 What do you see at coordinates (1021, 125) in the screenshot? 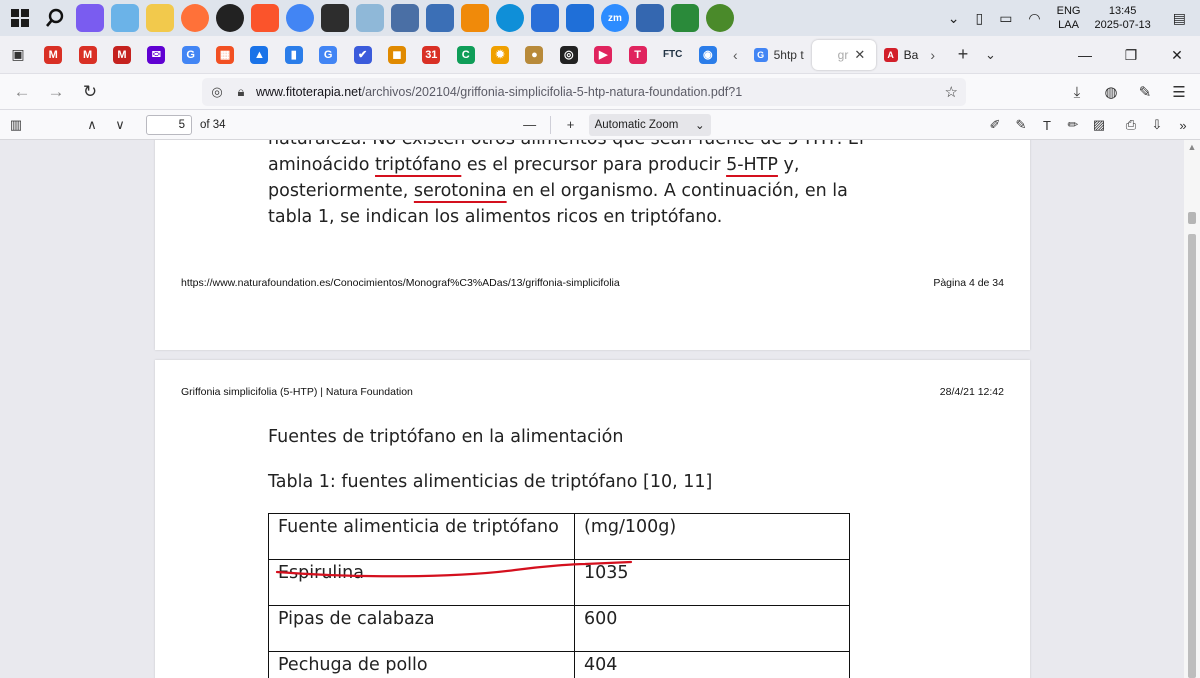
I see `highlight-icon: ✎` at bounding box center [1021, 125].